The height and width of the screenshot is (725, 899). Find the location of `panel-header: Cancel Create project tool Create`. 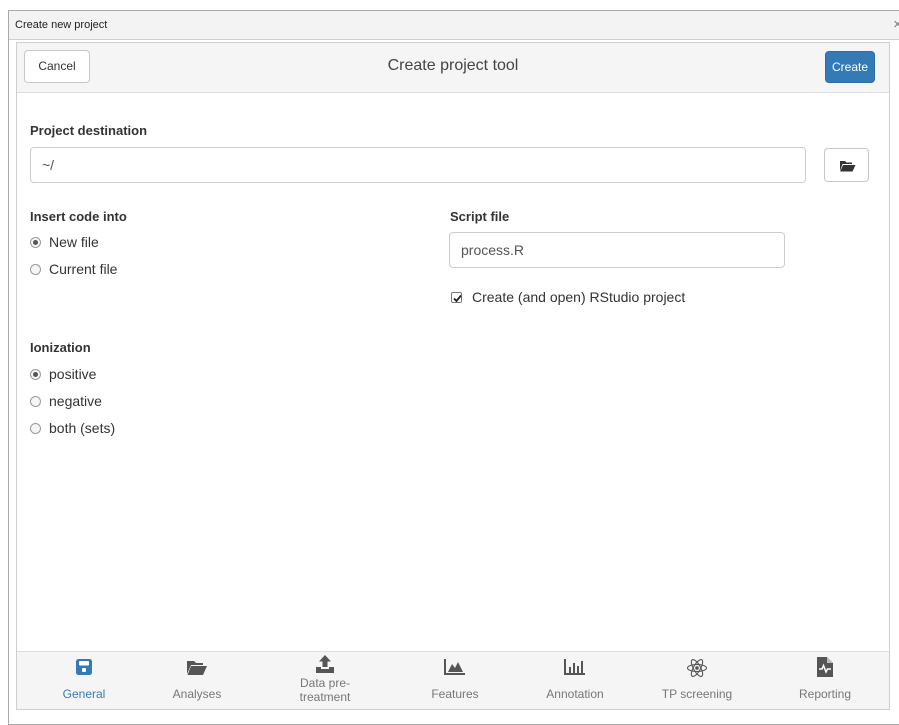

panel-header: Cancel Create project tool Create is located at coordinates (453, 68).